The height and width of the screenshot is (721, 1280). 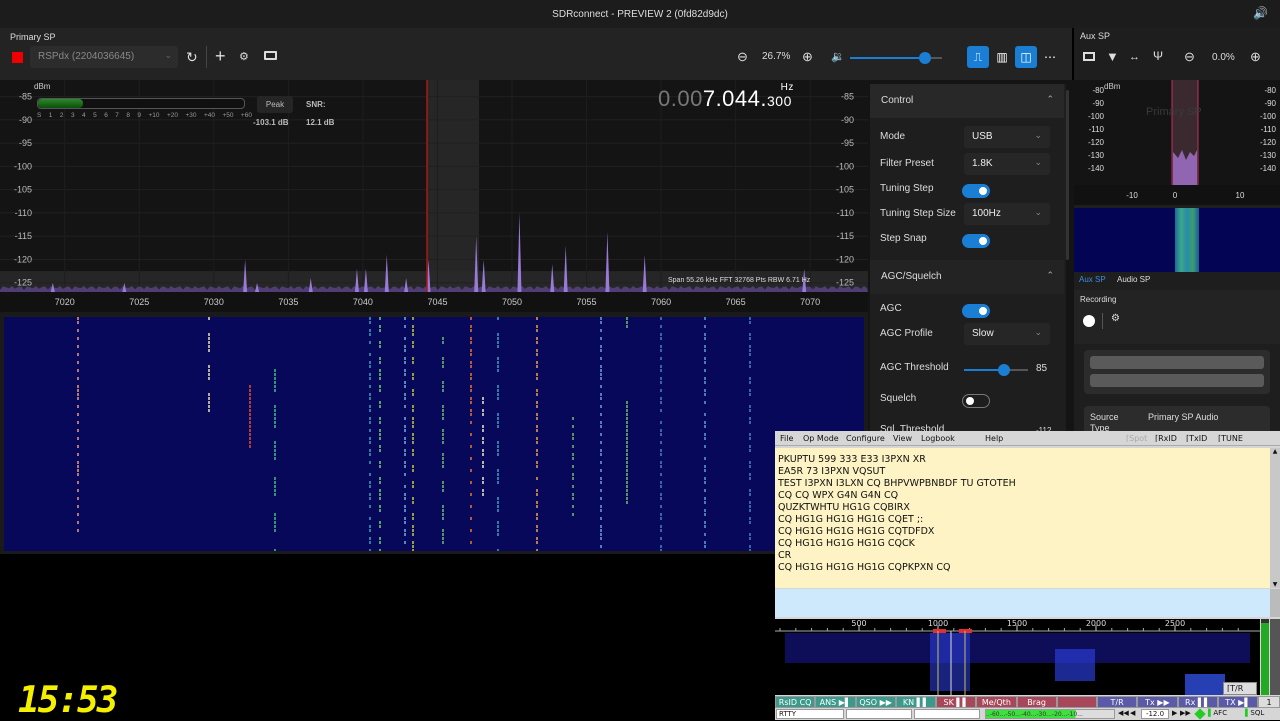 What do you see at coordinates (1157, 702) in the screenshot?
I see `macro-button: Tx ▶▶` at bounding box center [1157, 702].